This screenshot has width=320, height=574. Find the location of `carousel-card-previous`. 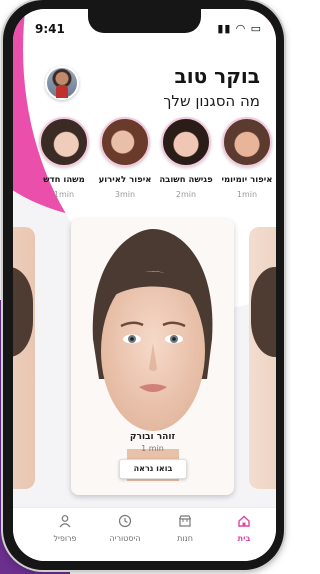

carousel-card-previous is located at coordinates (24, 358).